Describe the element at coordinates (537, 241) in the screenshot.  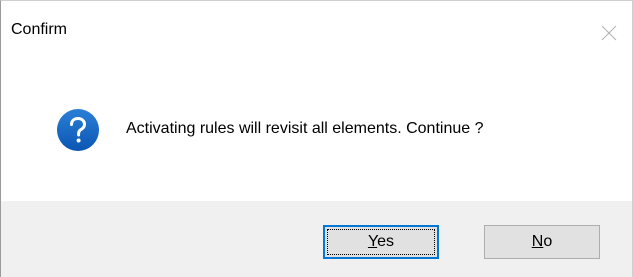
I see `no-mnemonic: N` at that location.